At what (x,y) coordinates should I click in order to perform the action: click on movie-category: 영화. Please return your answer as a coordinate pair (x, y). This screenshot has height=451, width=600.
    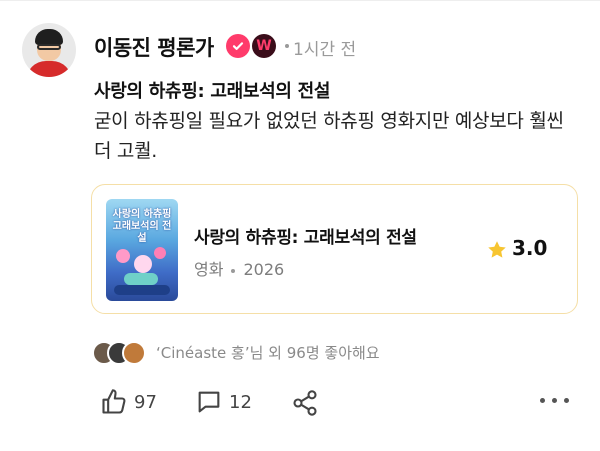
    Looking at the image, I should click on (209, 269).